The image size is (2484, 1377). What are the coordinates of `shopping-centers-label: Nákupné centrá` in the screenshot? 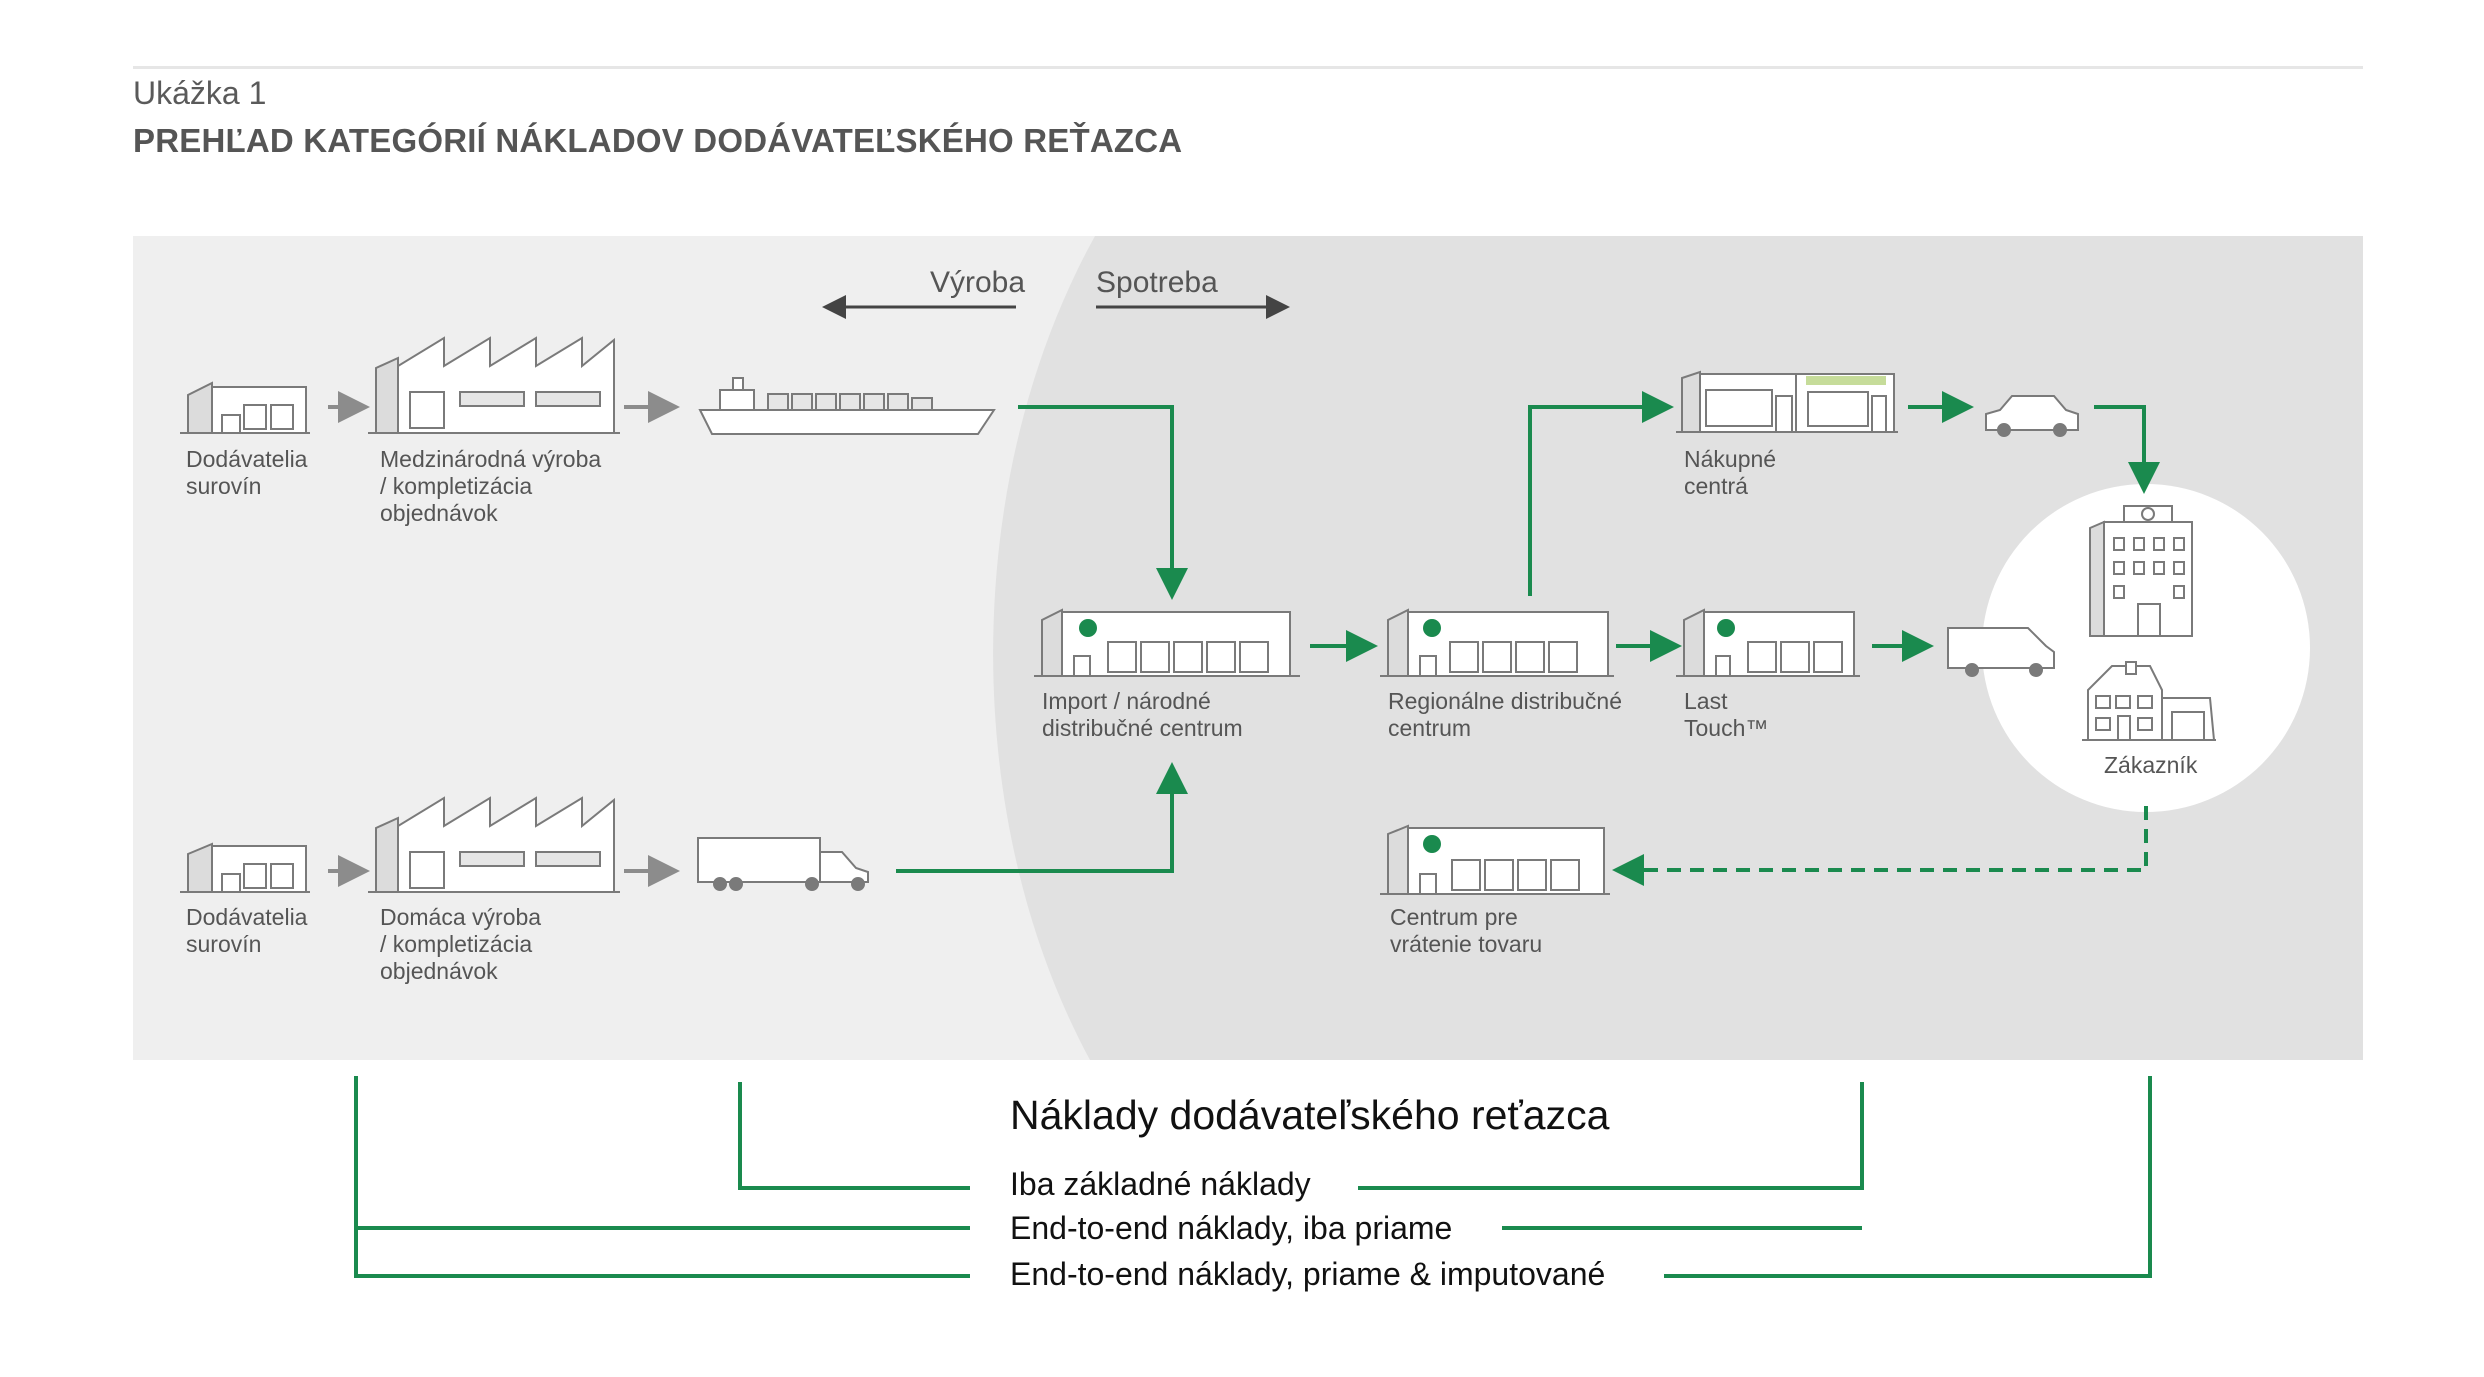 It's located at (1730, 472).